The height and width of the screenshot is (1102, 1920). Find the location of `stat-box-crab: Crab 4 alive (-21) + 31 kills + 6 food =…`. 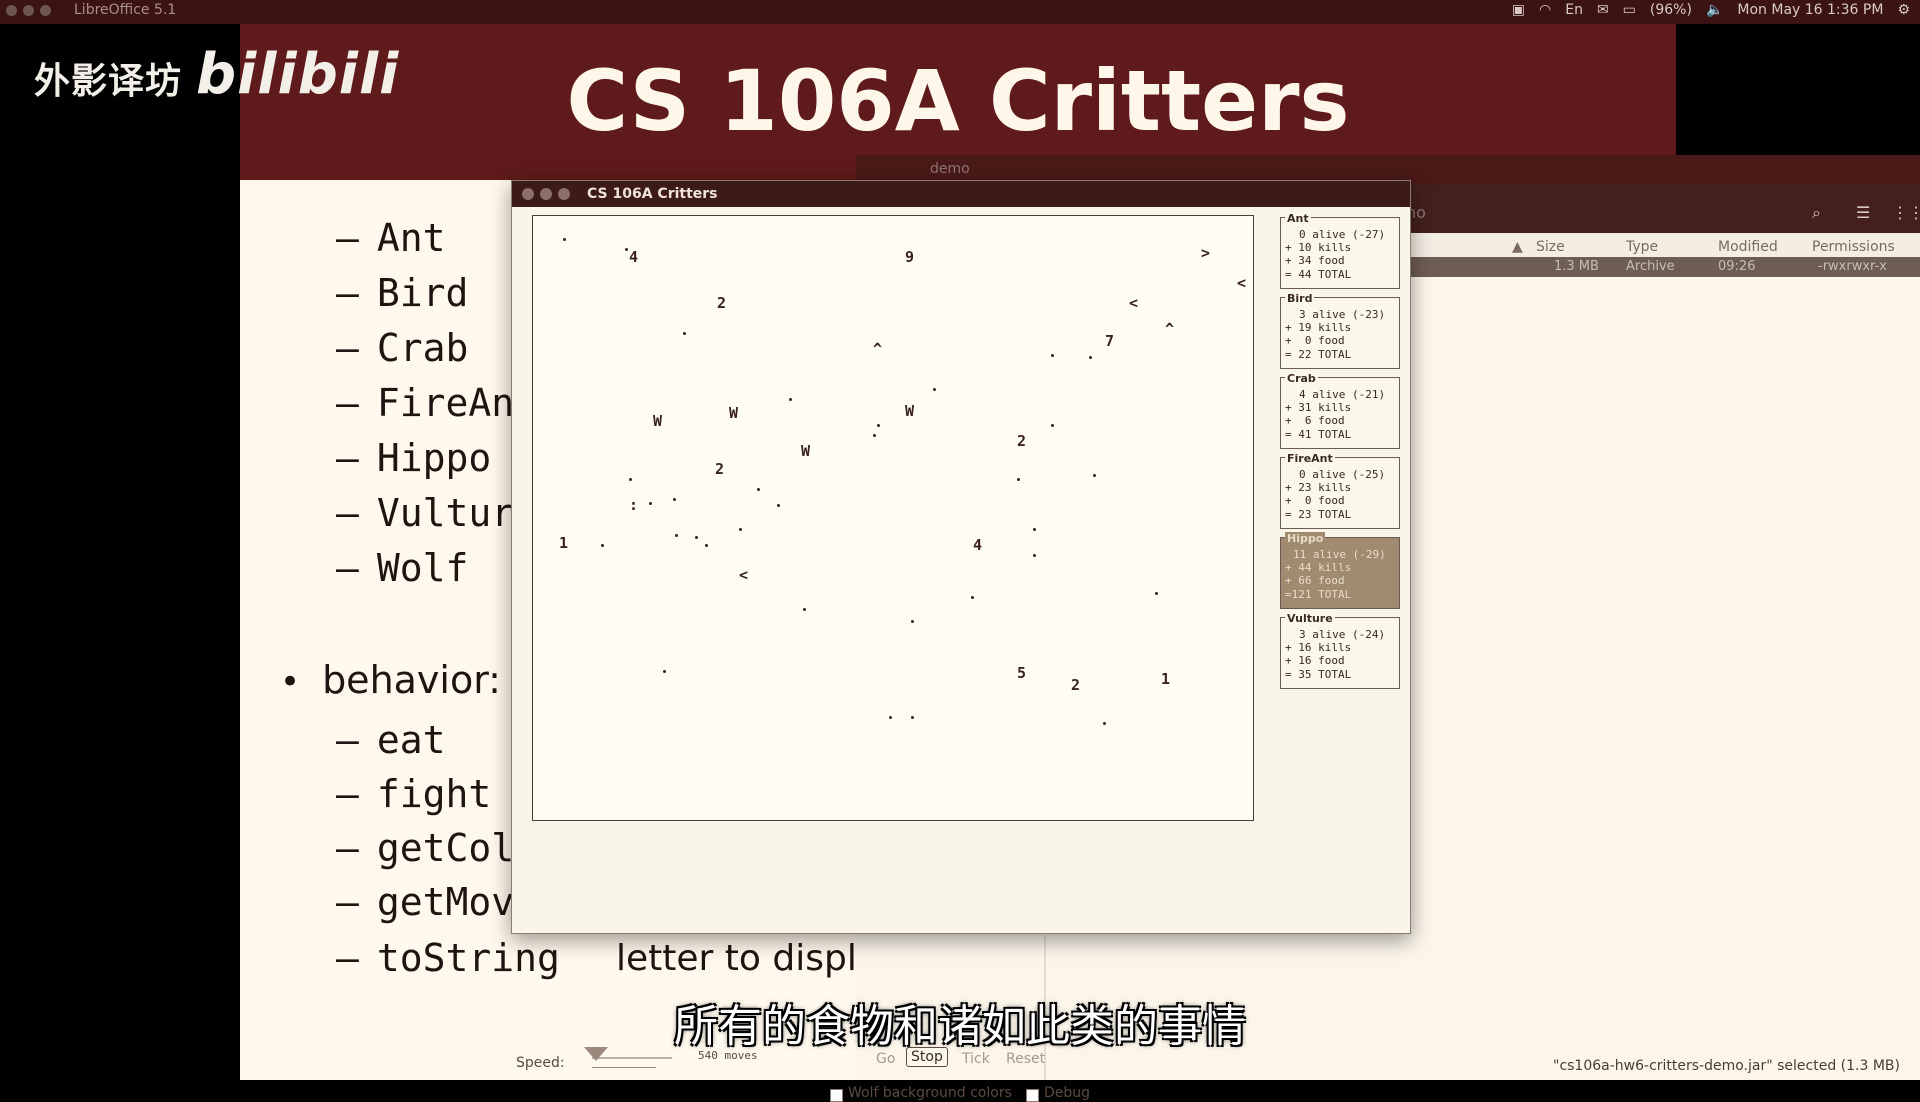

stat-box-crab: Crab 4 alive (-21) + 31 kills + 6 food =… is located at coordinates (1340, 410).